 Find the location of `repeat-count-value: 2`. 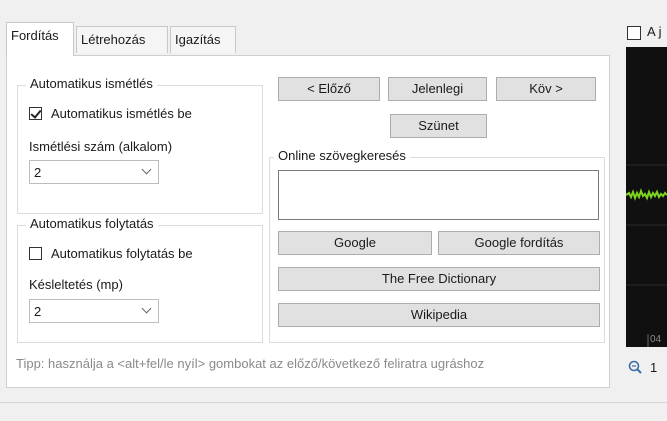

repeat-count-value: 2 is located at coordinates (38, 172).